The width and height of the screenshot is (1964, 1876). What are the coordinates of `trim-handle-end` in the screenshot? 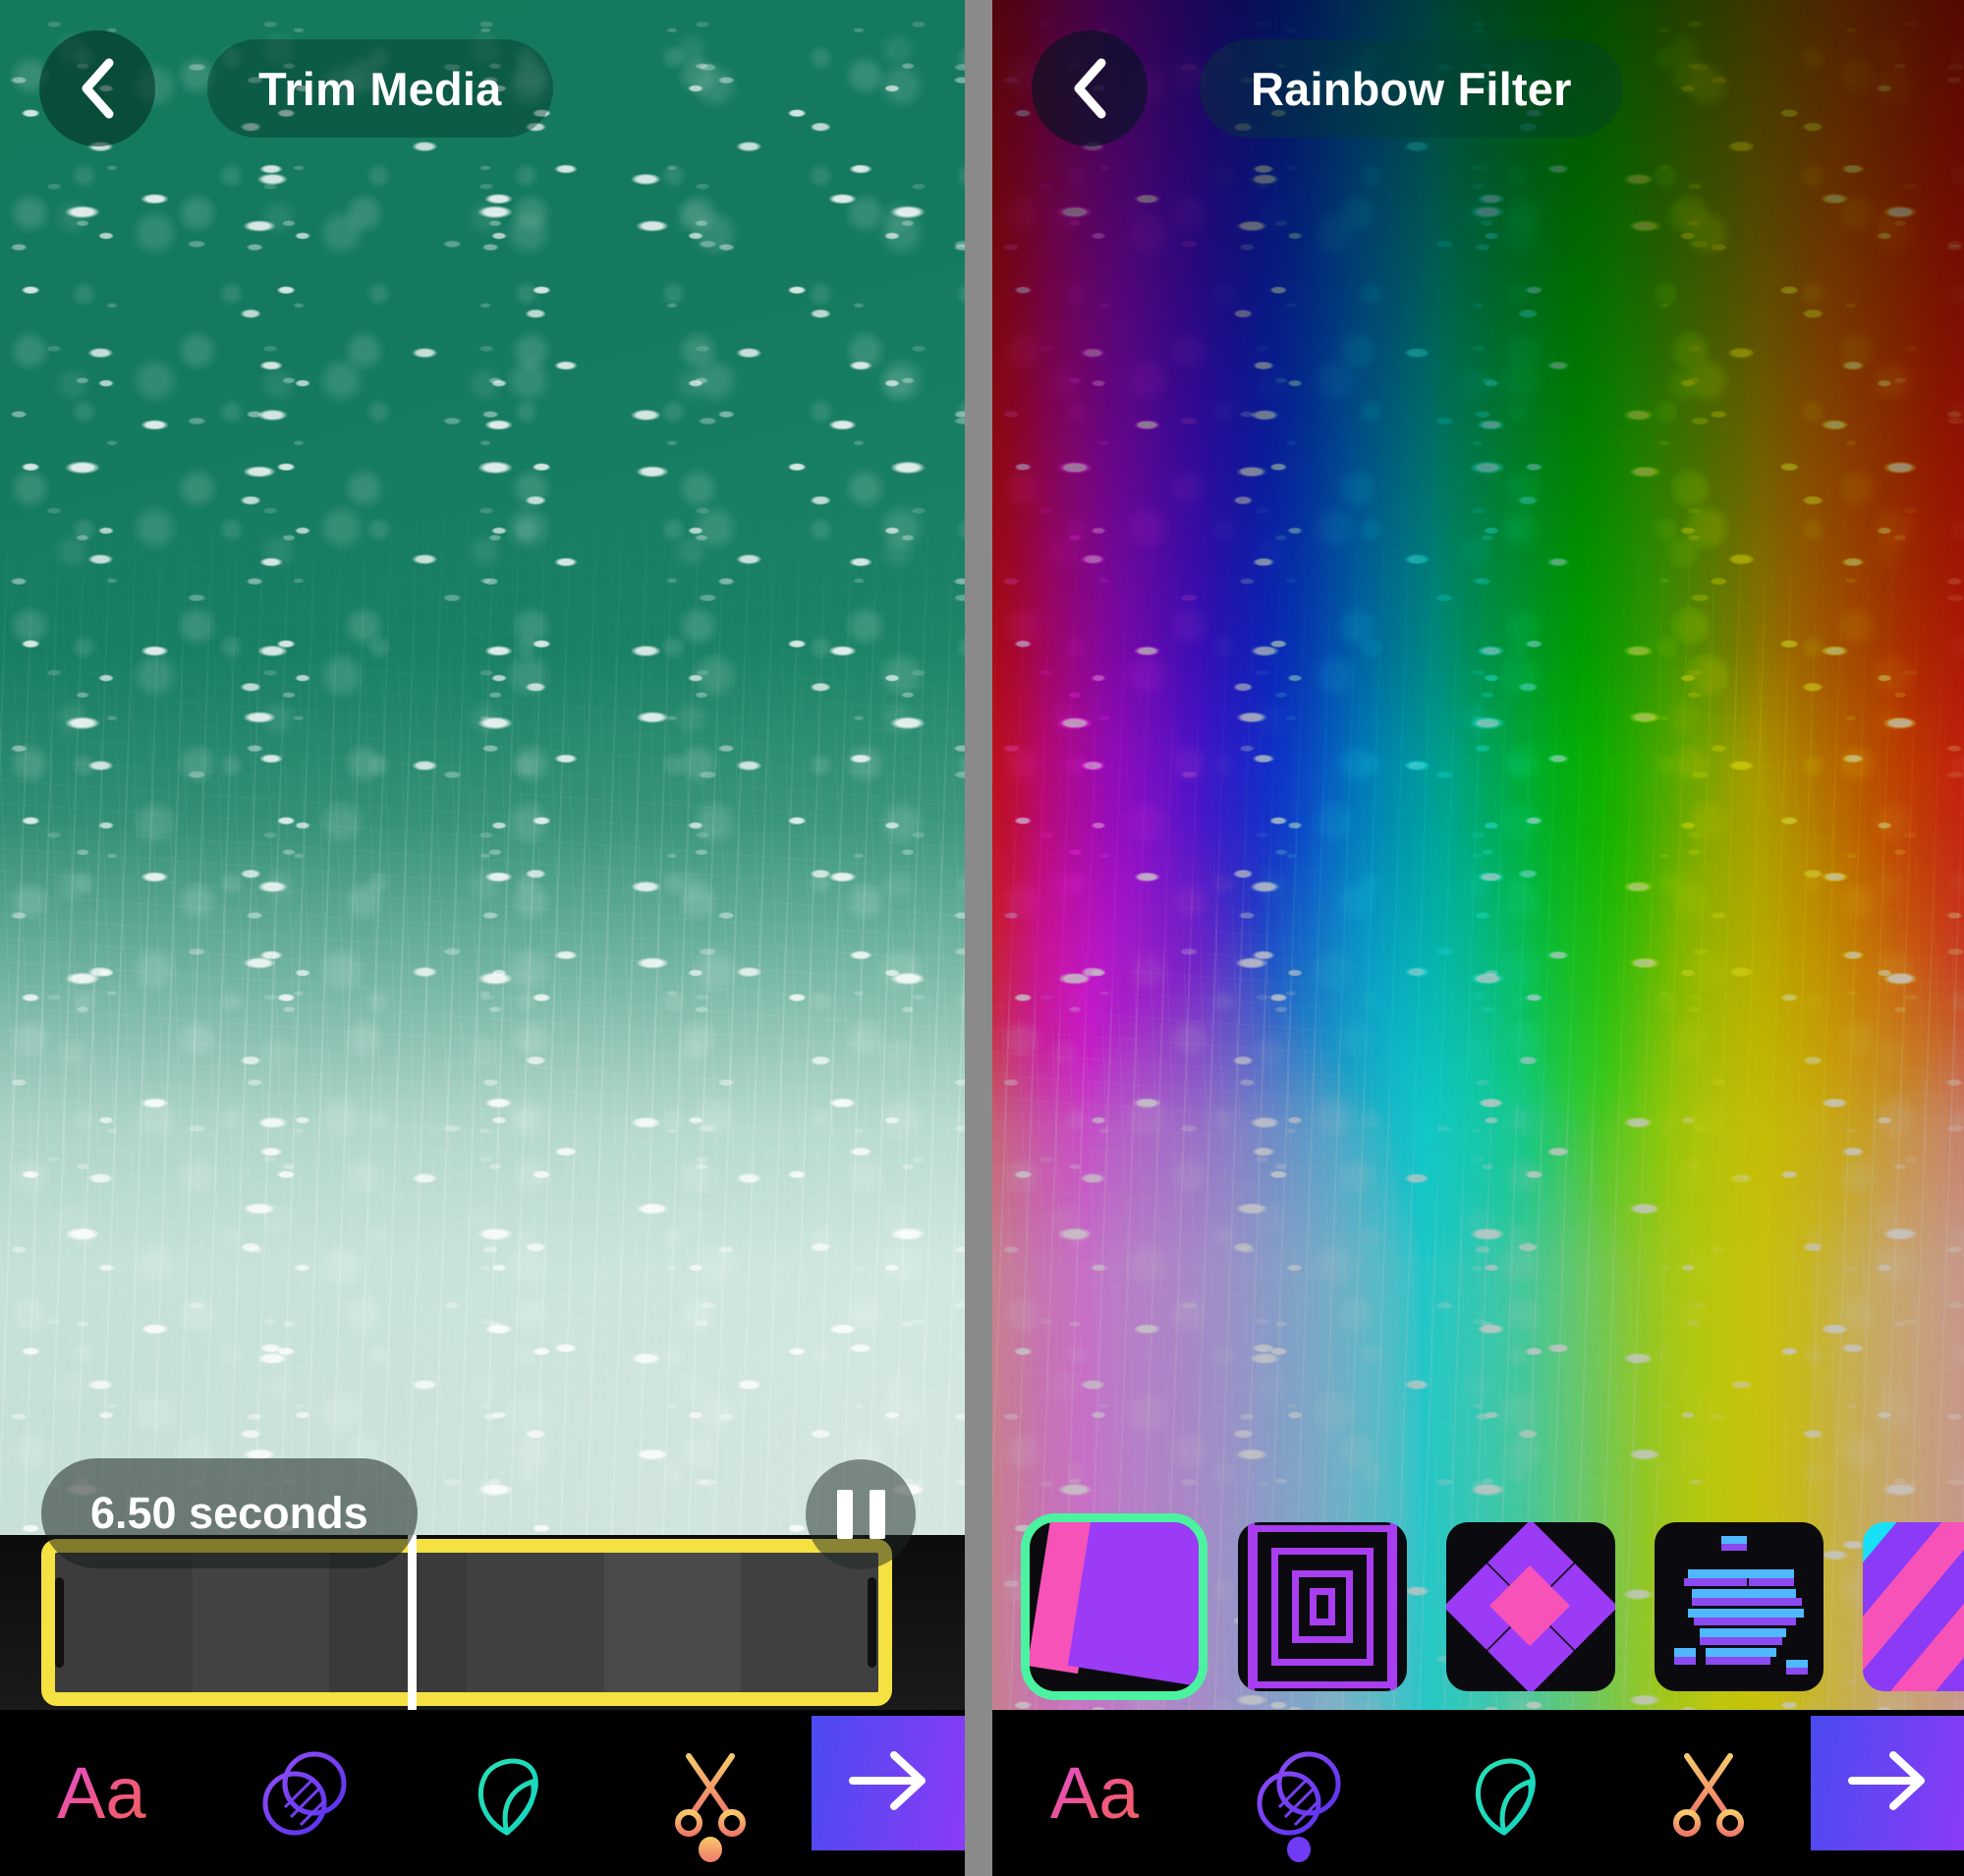 It's located at (872, 1622).